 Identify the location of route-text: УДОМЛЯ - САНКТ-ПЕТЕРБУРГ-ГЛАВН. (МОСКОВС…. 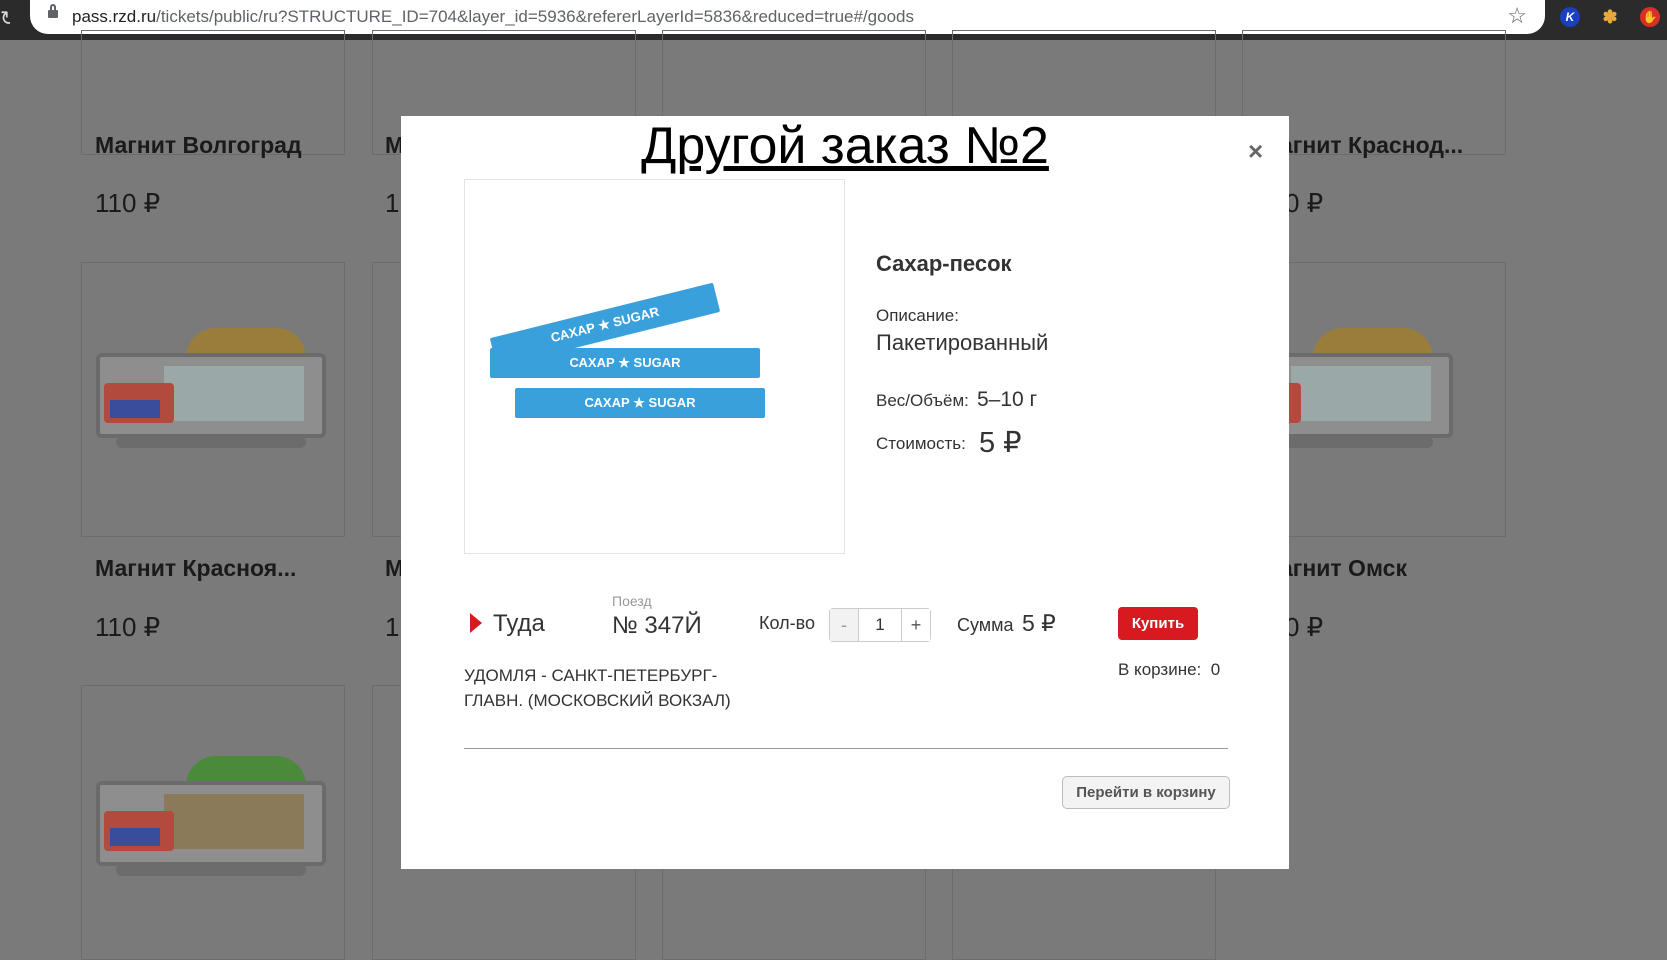
(597, 688).